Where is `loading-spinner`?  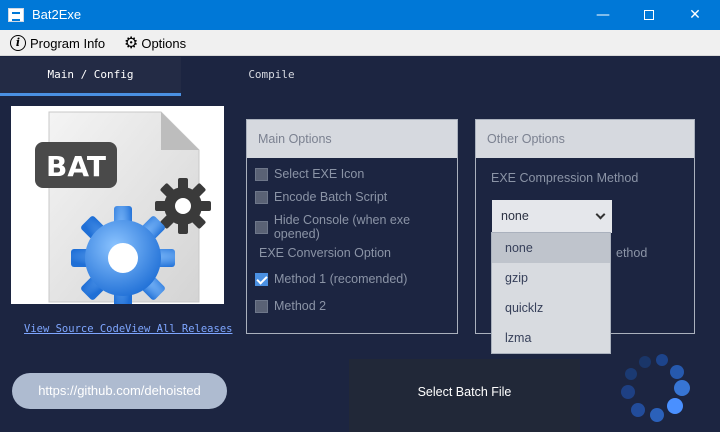
loading-spinner is located at coordinates (652, 388).